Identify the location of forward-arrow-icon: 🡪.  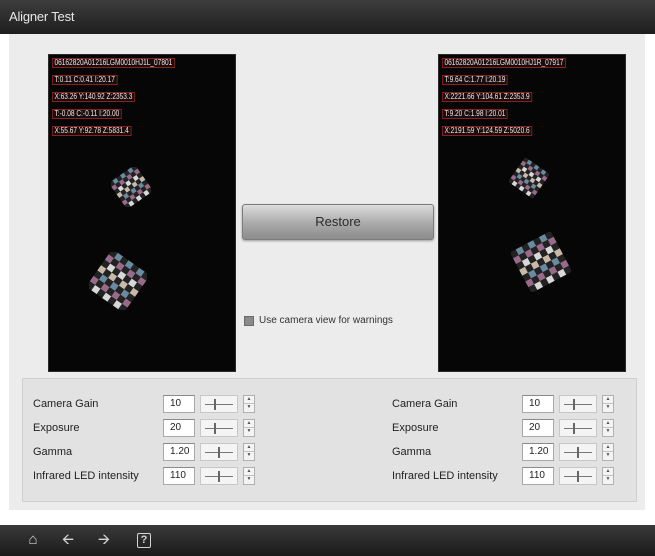
(104, 540).